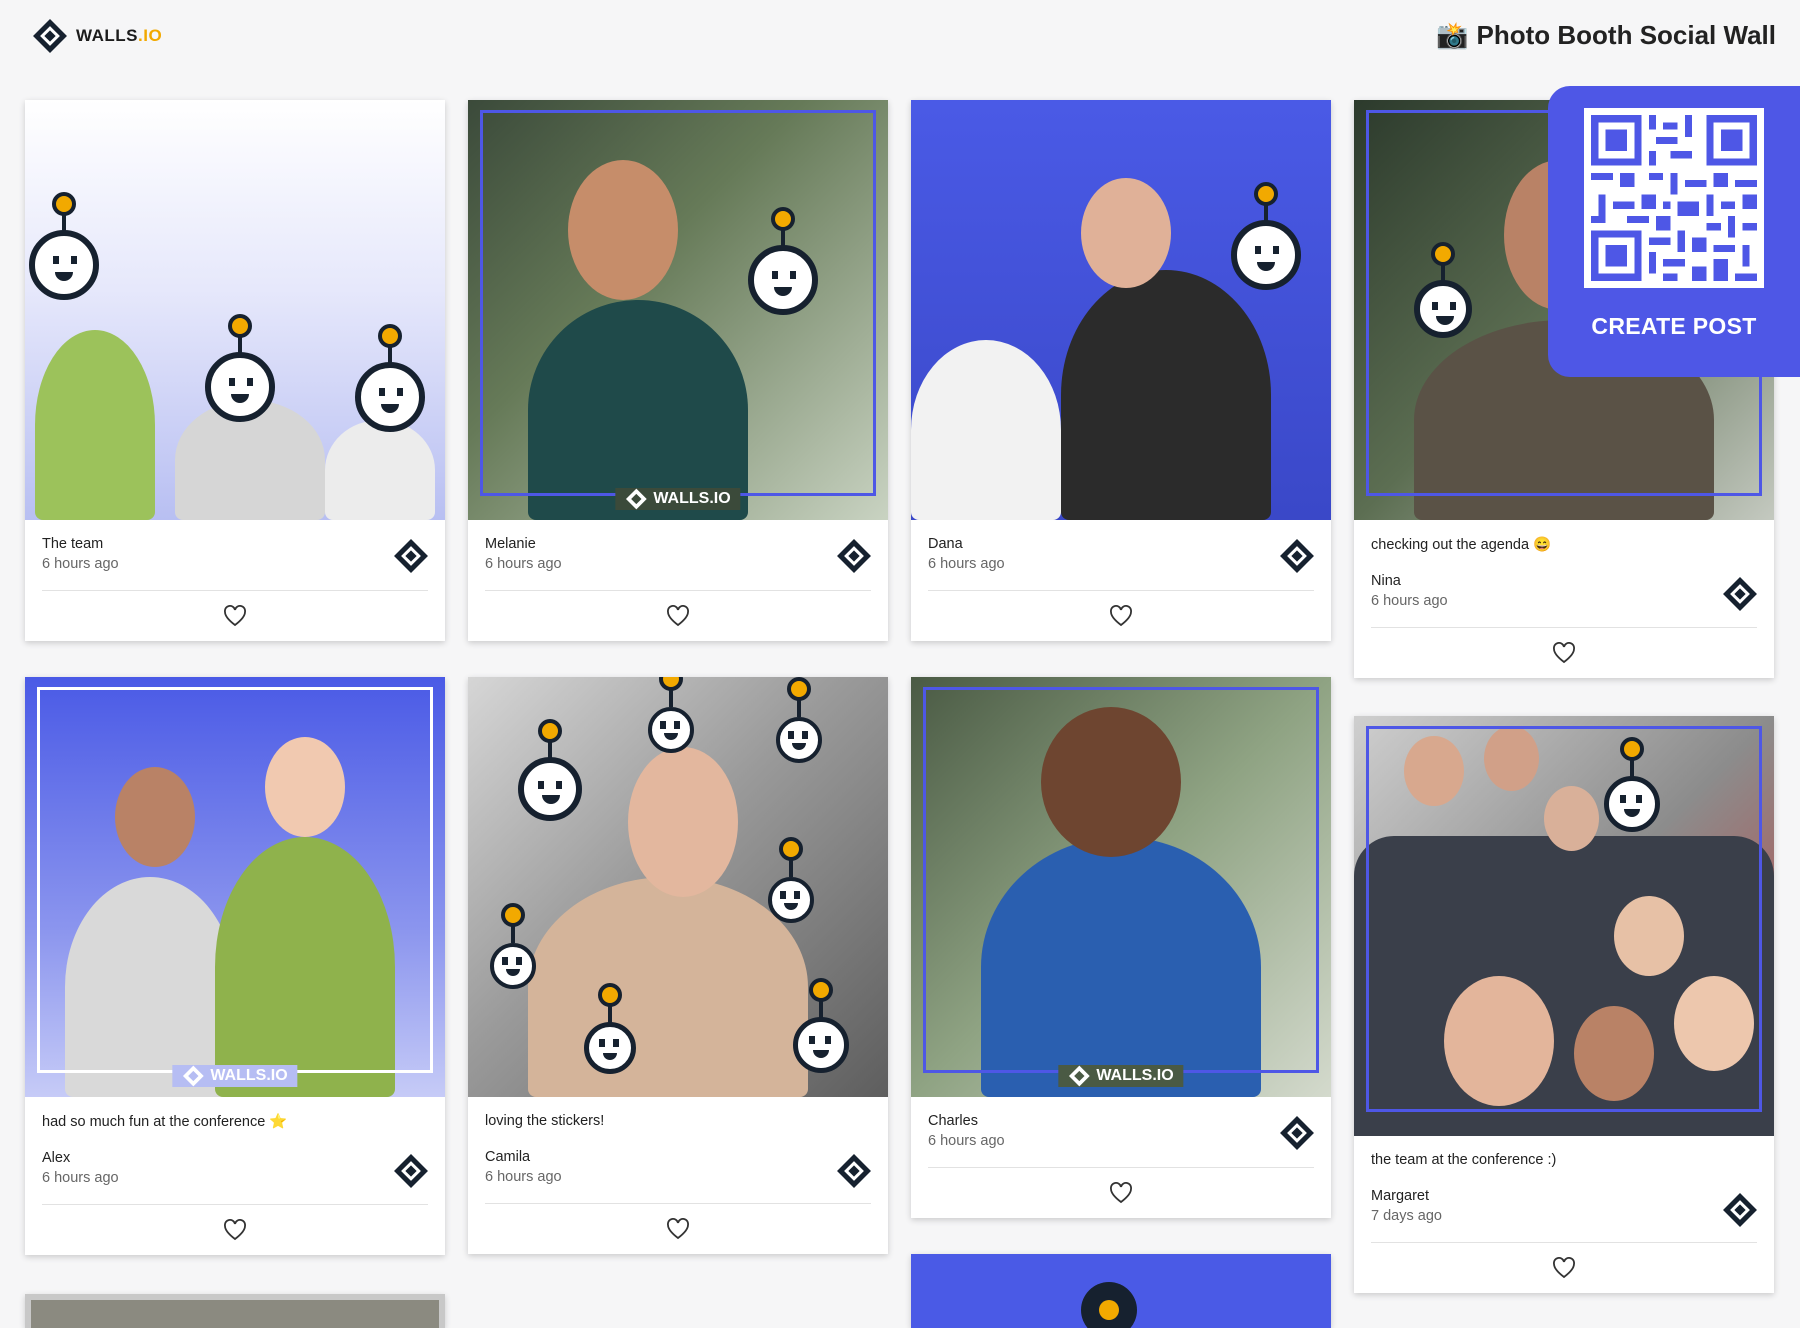 This screenshot has height=1328, width=1800. I want to click on robot-sticker-eye, so click(1109, 1310).